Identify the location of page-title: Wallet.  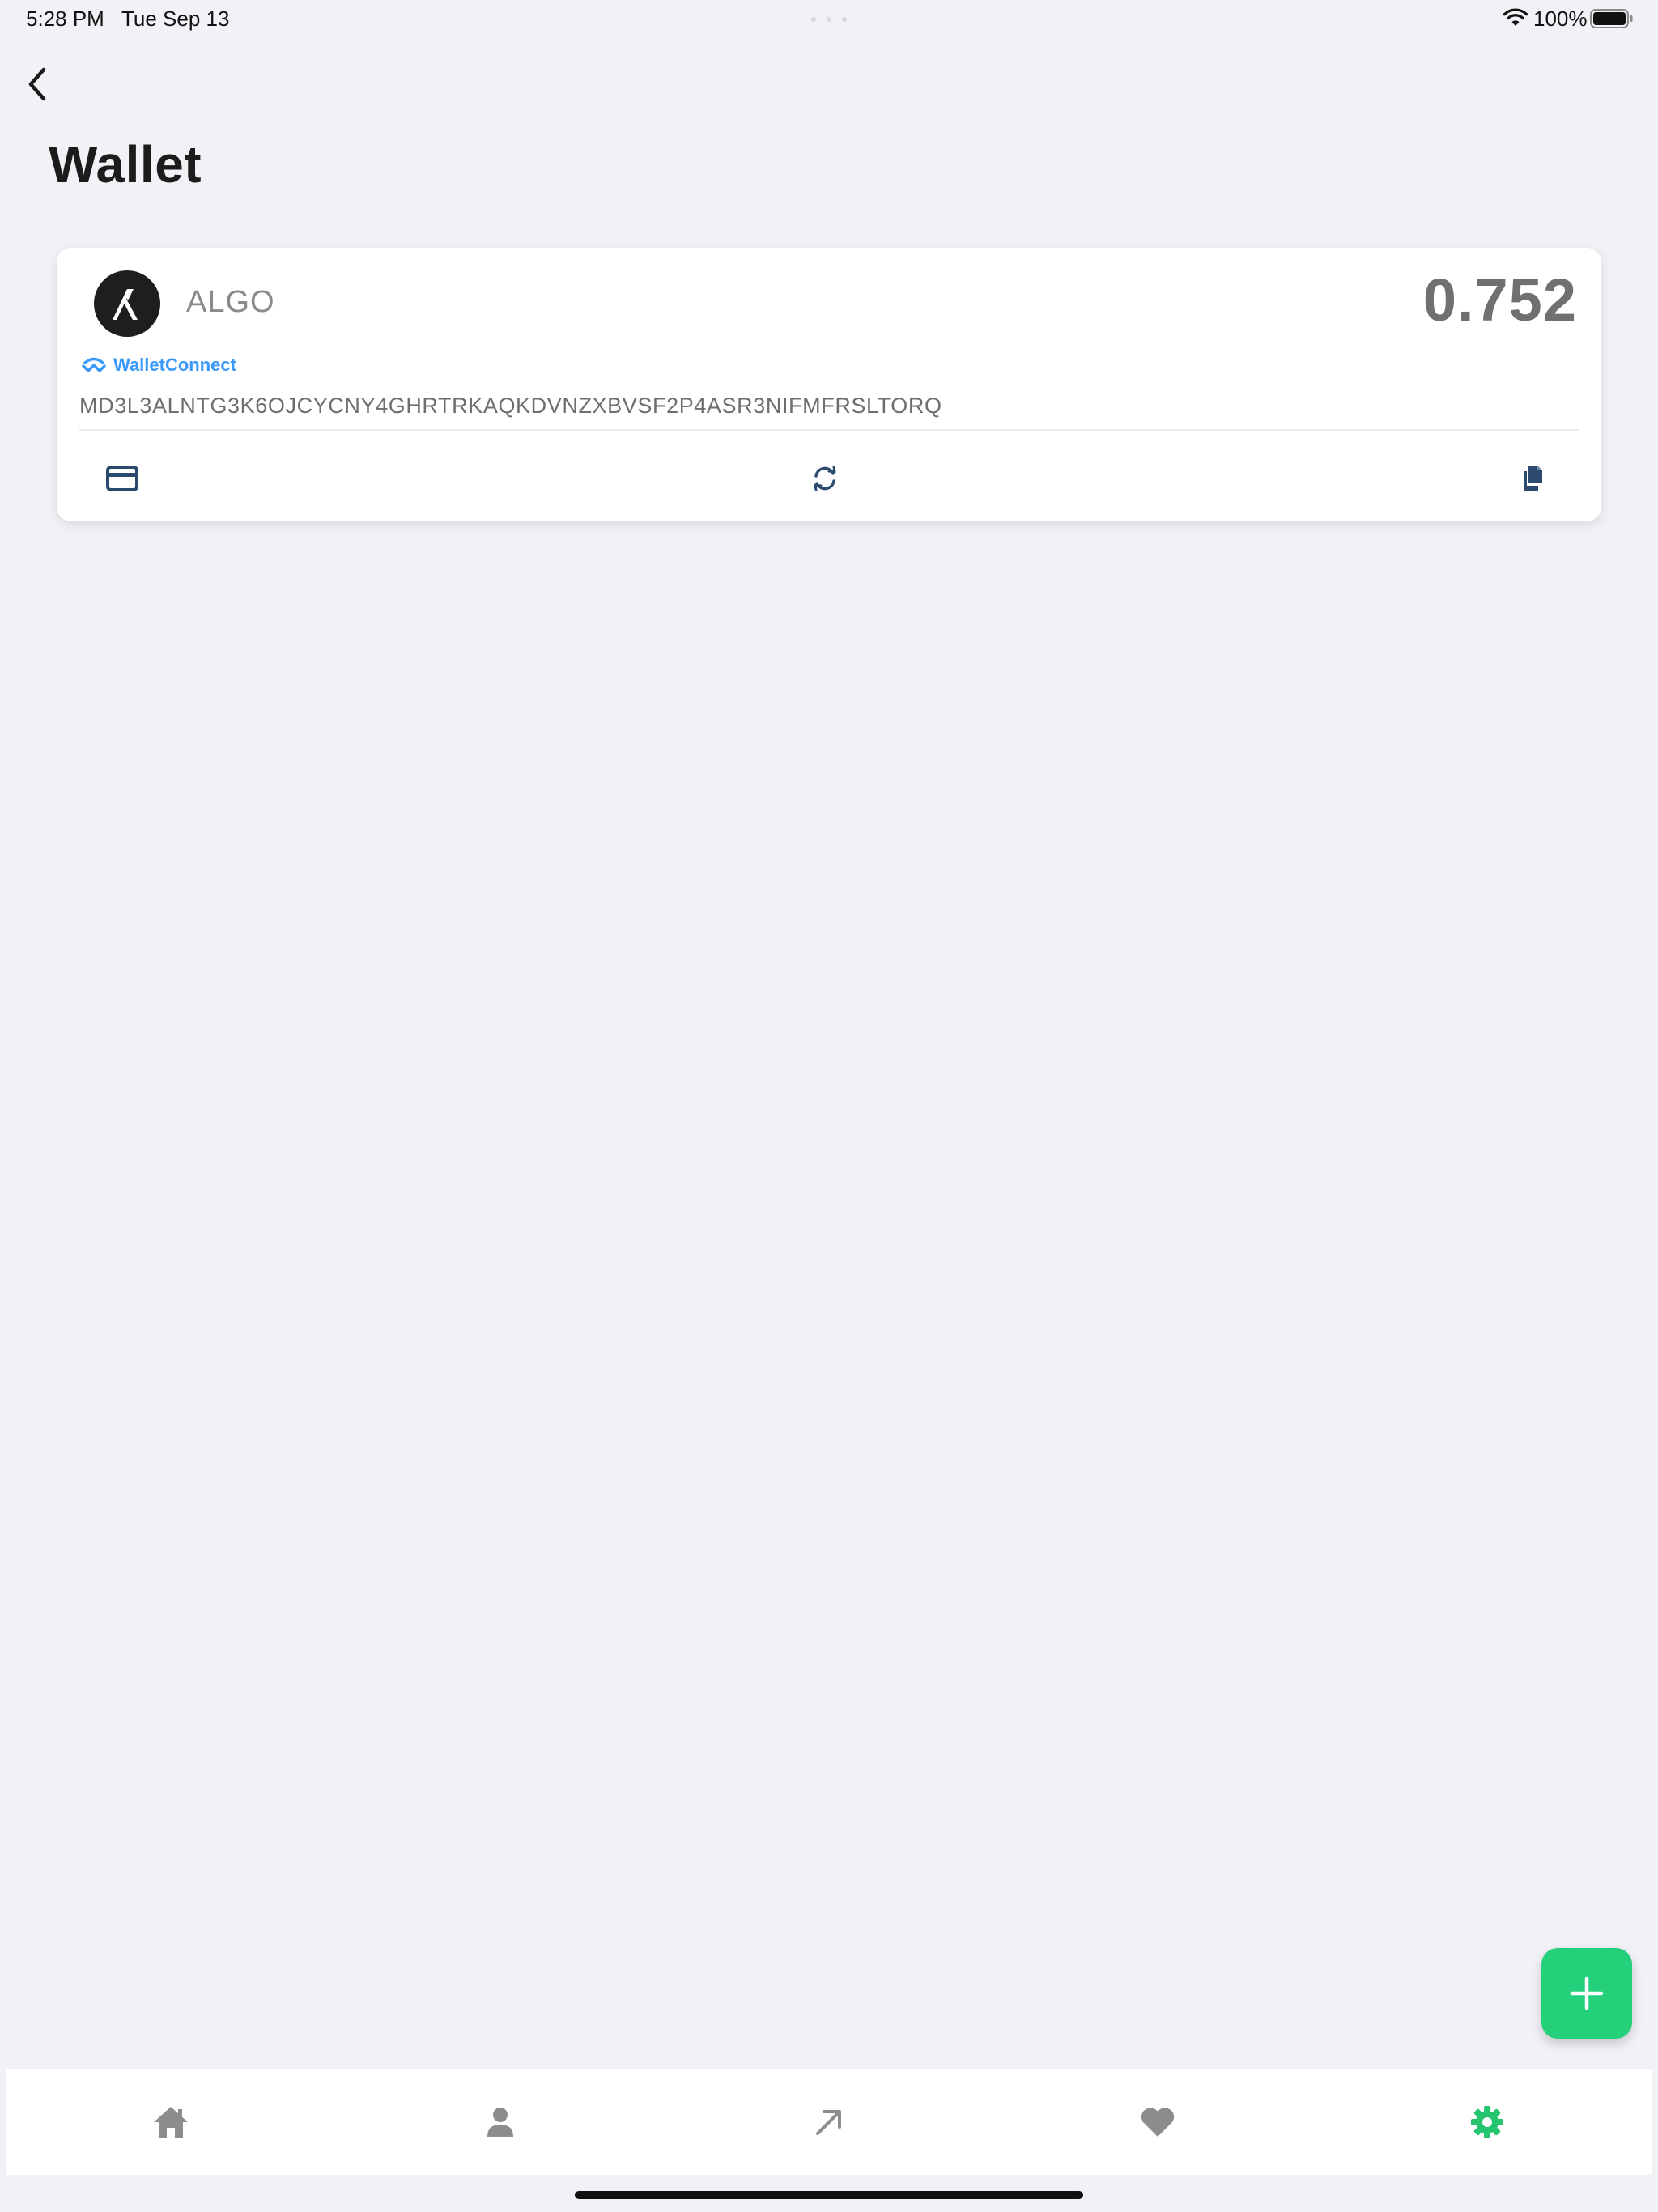
(125, 164).